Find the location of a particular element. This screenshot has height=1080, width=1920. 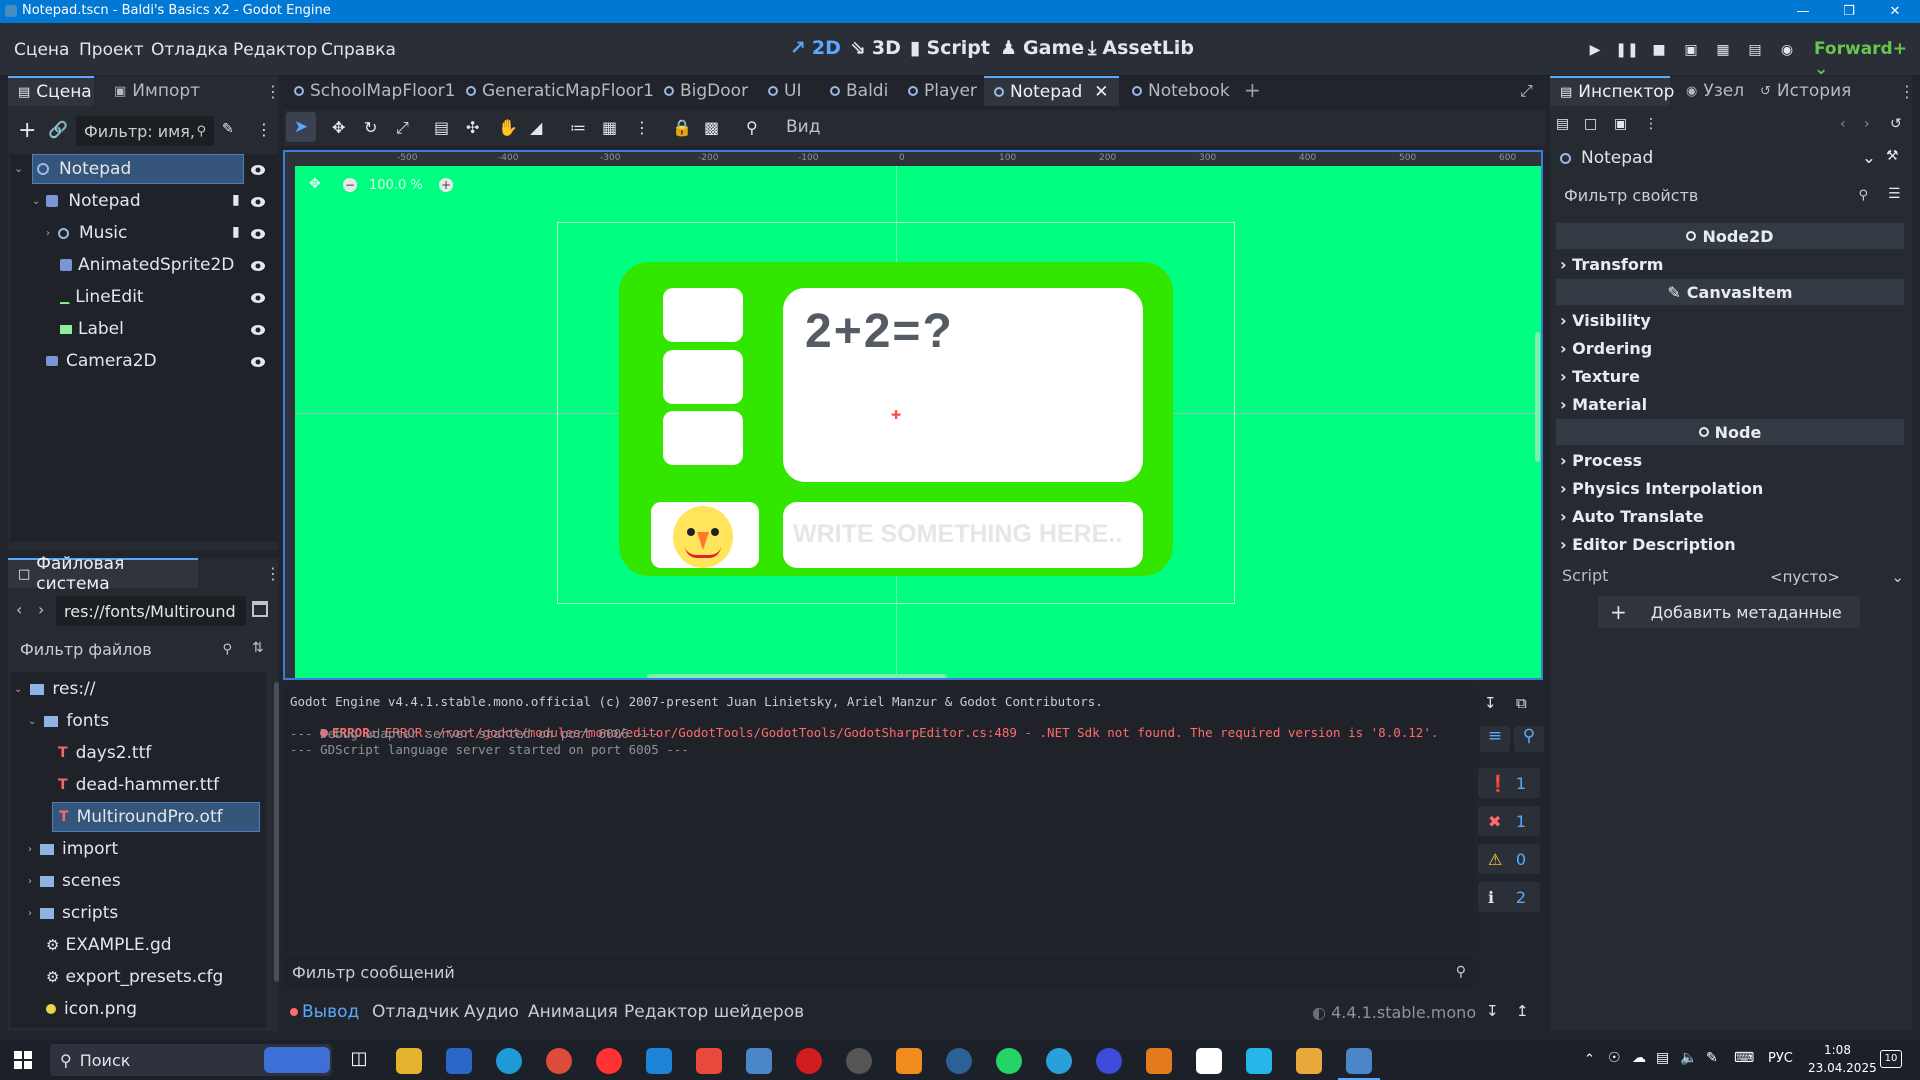

pen-icon: ✎ is located at coordinates (1712, 1058).